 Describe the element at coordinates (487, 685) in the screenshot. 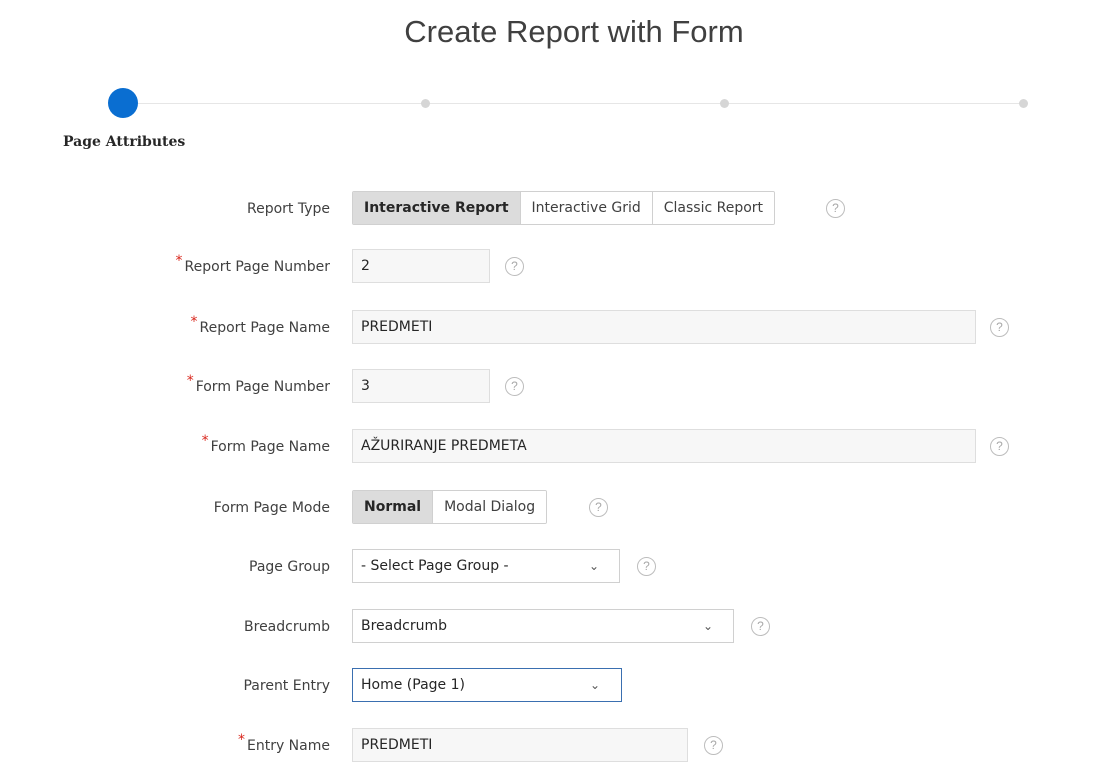

I see `parent-entry-select: Home (Page 1) ⌄` at that location.